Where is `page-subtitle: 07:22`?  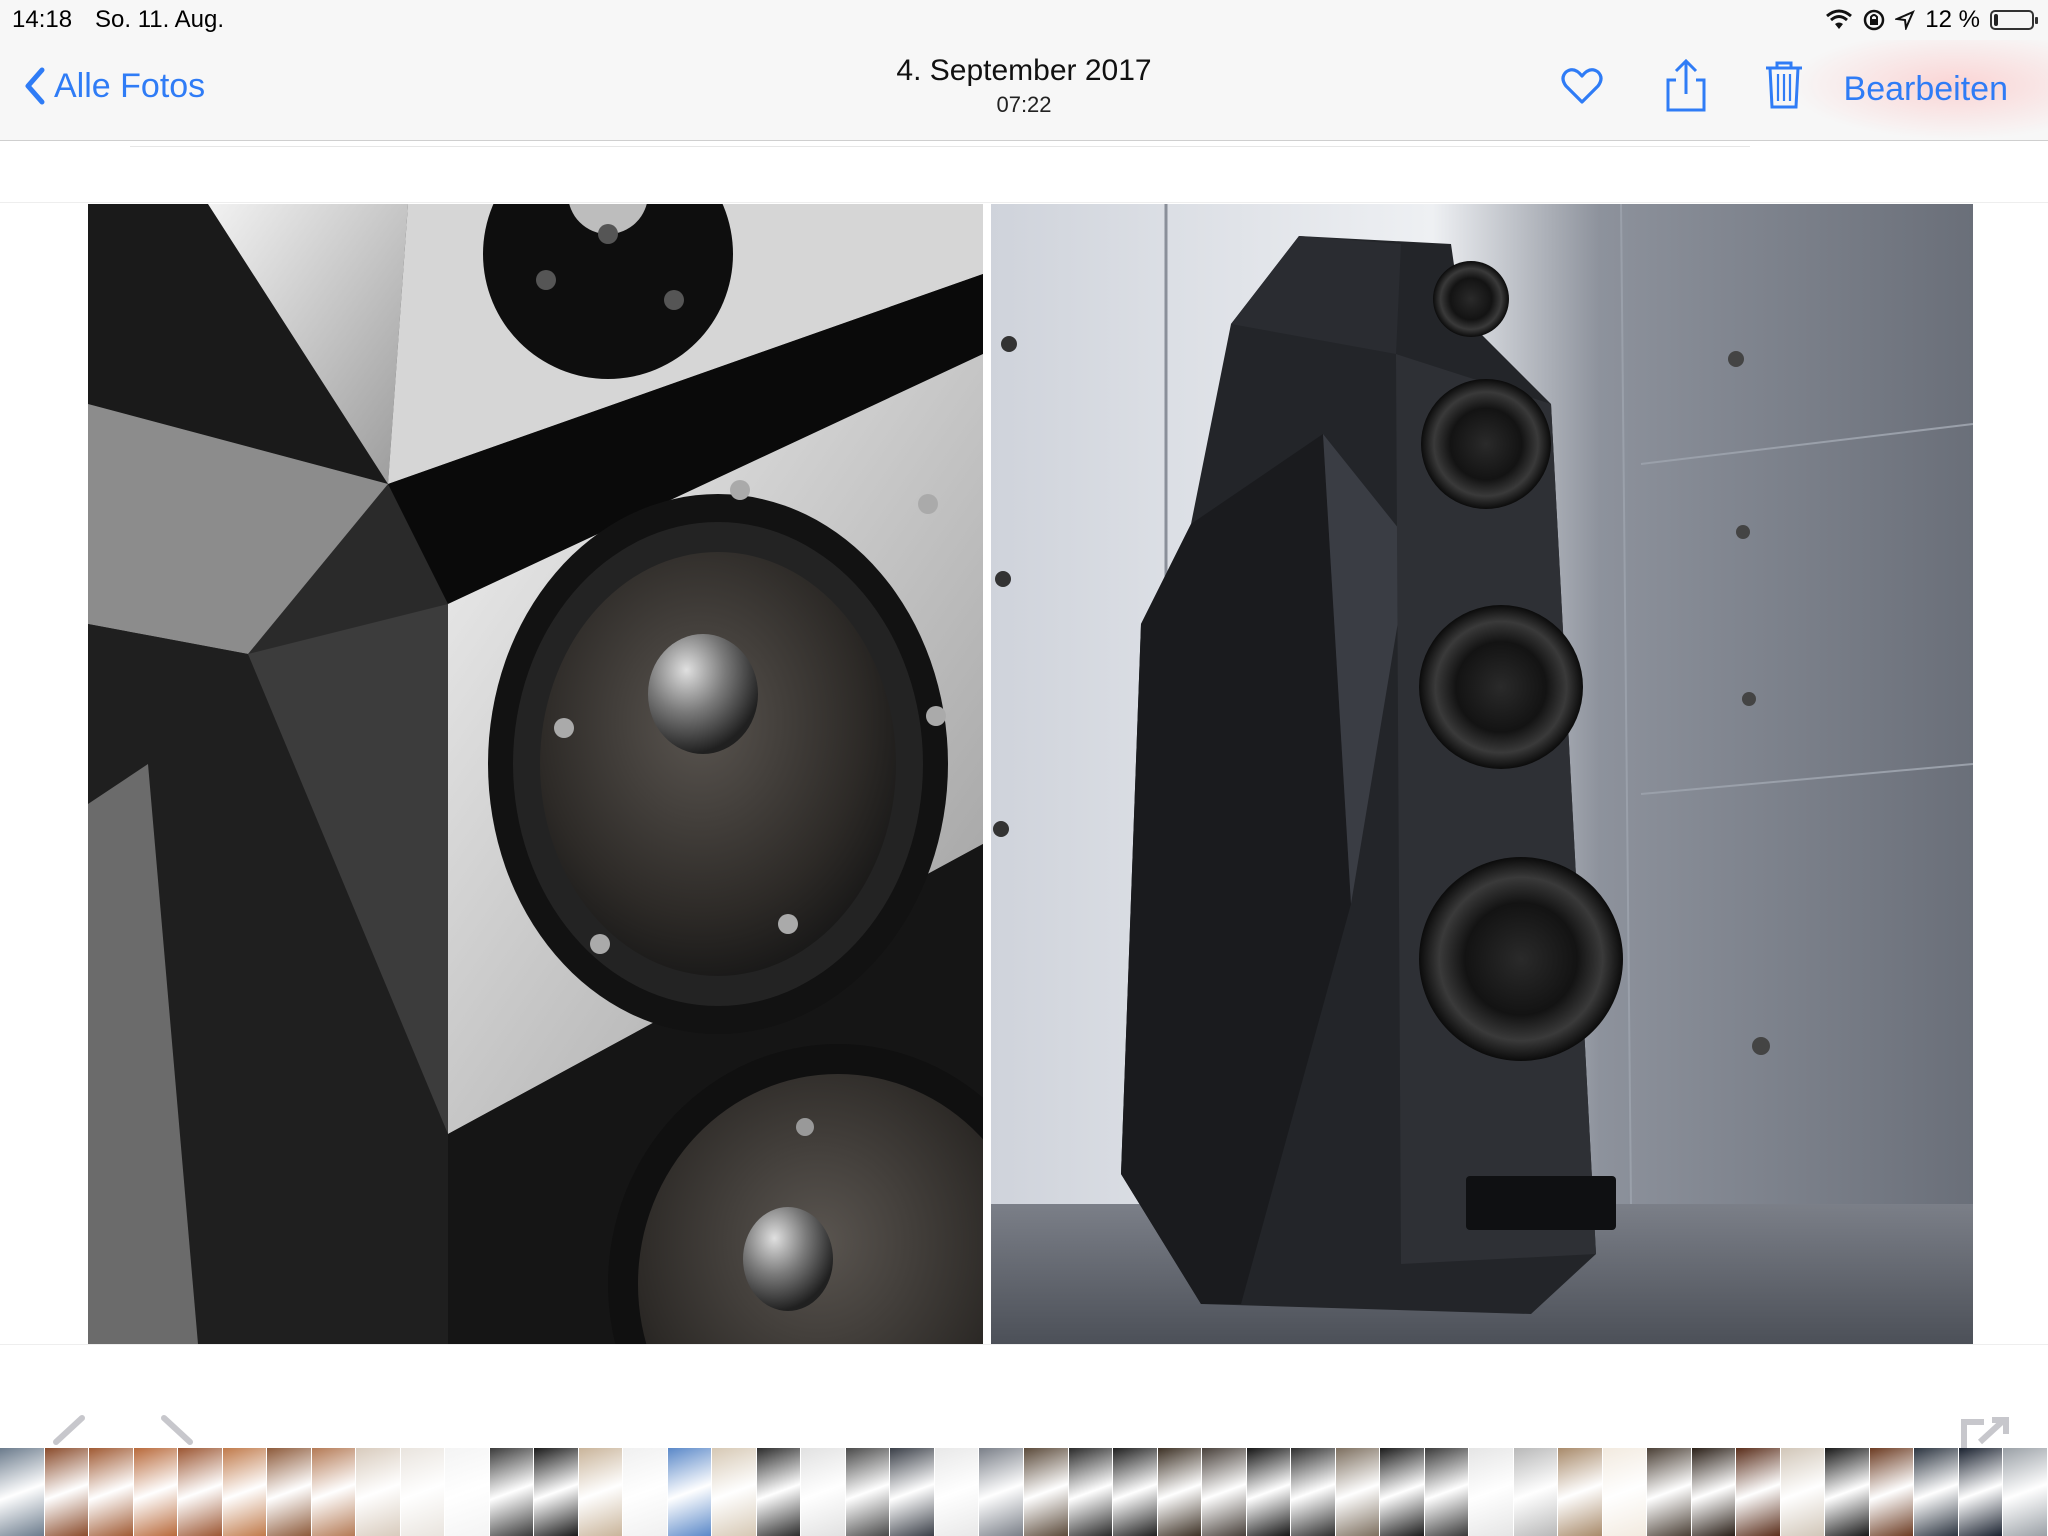 page-subtitle: 07:22 is located at coordinates (1024, 104).